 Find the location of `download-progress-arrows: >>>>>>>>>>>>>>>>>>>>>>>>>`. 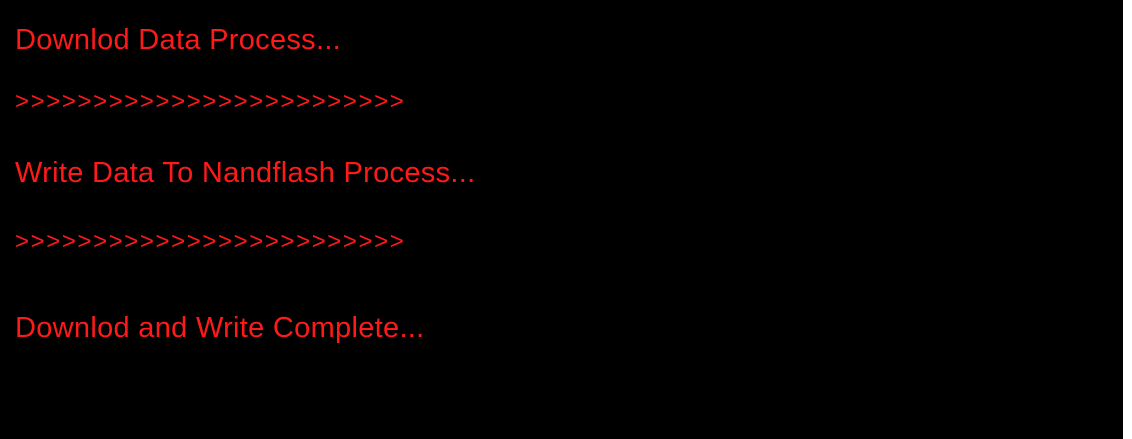

download-progress-arrows: >>>>>>>>>>>>>>>>>>>>>>>>> is located at coordinates (210, 101).